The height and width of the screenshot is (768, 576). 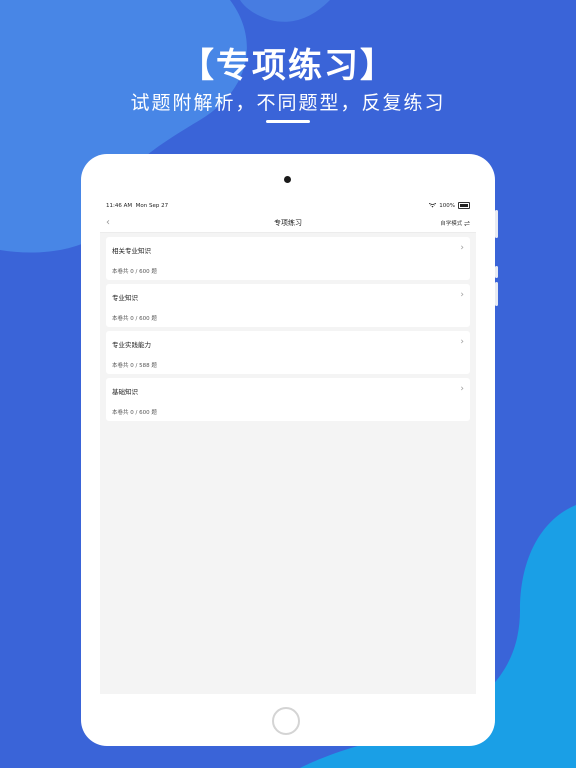 What do you see at coordinates (288, 103) in the screenshot?
I see `promo-subtitle: 试题附解析，不同题型，反复练习` at bounding box center [288, 103].